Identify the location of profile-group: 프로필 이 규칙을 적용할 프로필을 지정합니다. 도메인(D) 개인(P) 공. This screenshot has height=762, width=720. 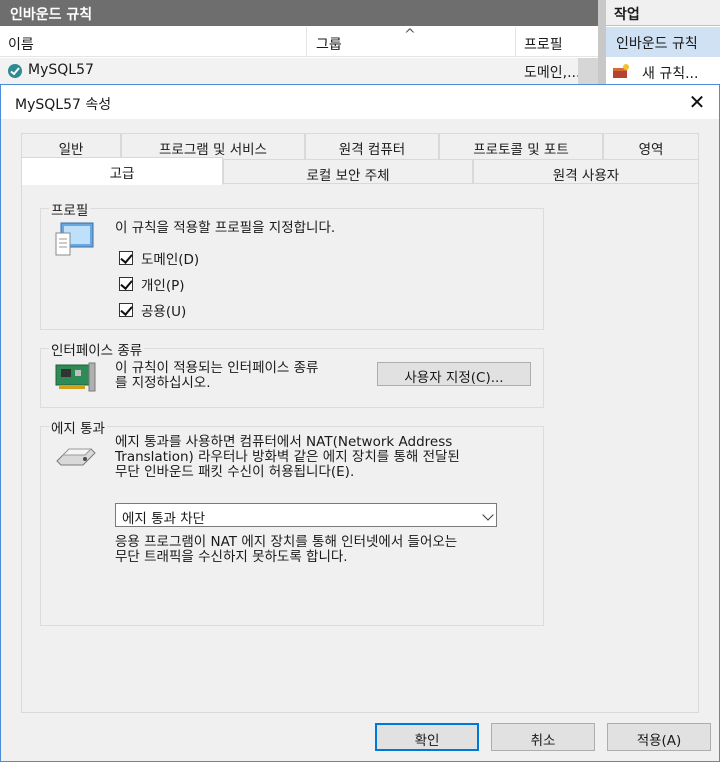
(292, 264).